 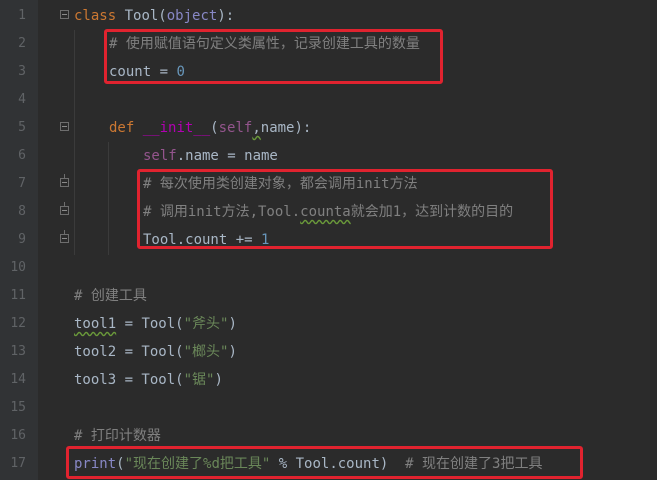 What do you see at coordinates (155, 324) in the screenshot?
I see `code-text: tool1 = Tool("斧头")` at bounding box center [155, 324].